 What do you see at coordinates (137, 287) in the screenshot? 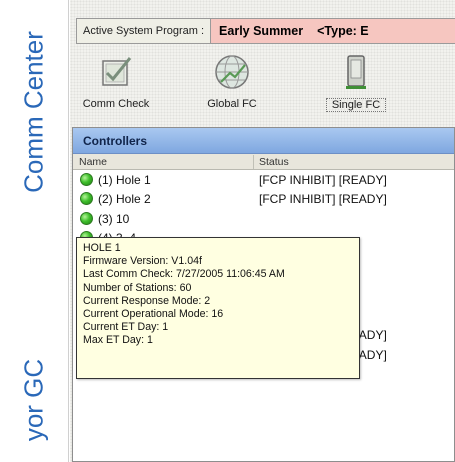
I see `tooltip-line: Number of Stations: 60` at bounding box center [137, 287].